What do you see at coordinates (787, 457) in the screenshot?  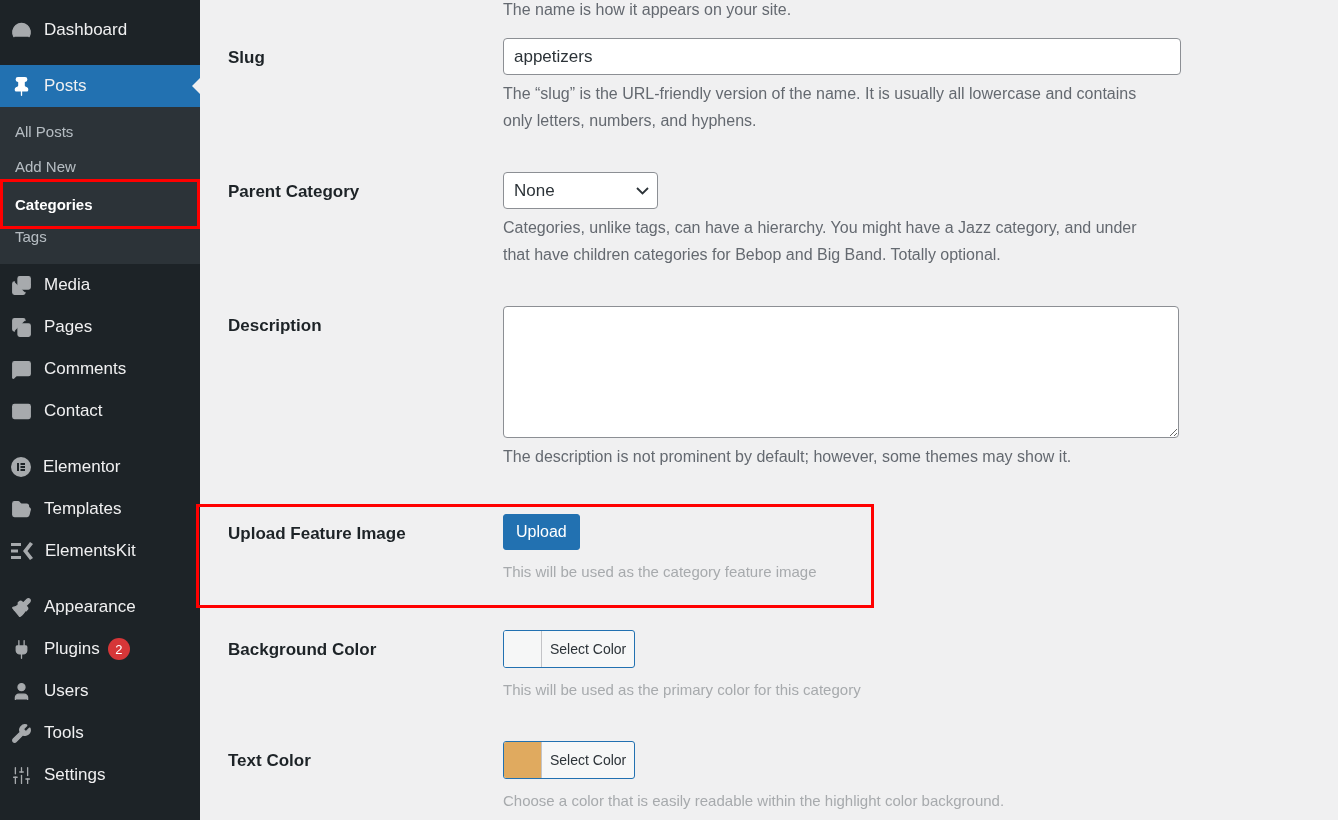 I see `field-description: The description is not prominent by default; however, some themes may show it.` at bounding box center [787, 457].